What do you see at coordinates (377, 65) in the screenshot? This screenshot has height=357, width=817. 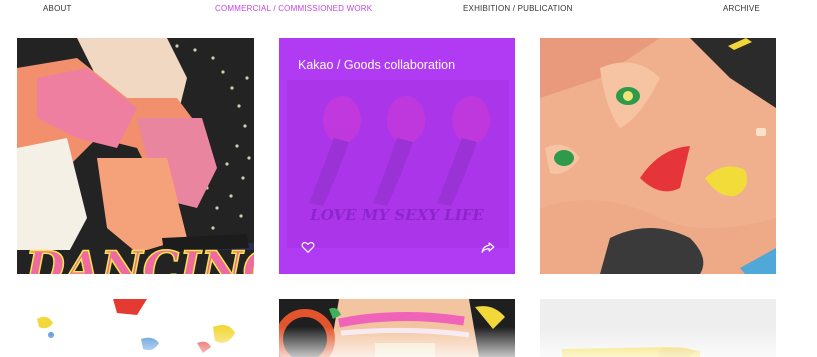 I see `gallery-item-title: Kakao / Goods collaboration` at bounding box center [377, 65].